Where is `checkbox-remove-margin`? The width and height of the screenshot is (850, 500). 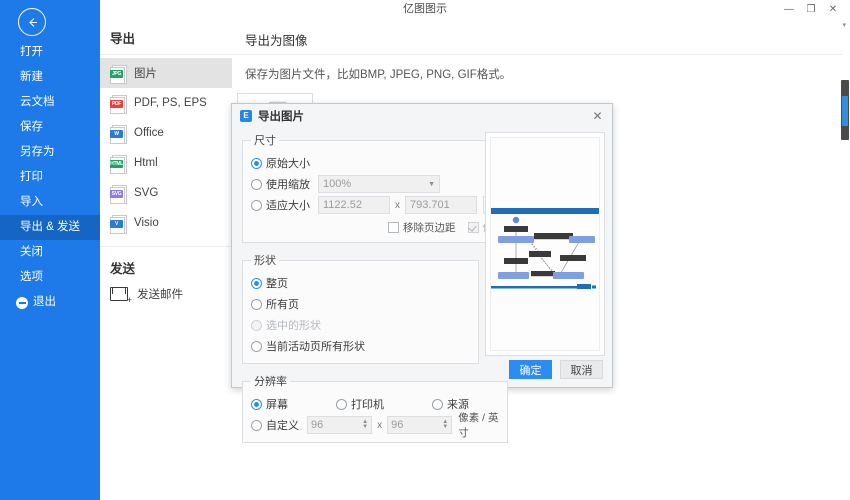
checkbox-remove-margin is located at coordinates (393, 227).